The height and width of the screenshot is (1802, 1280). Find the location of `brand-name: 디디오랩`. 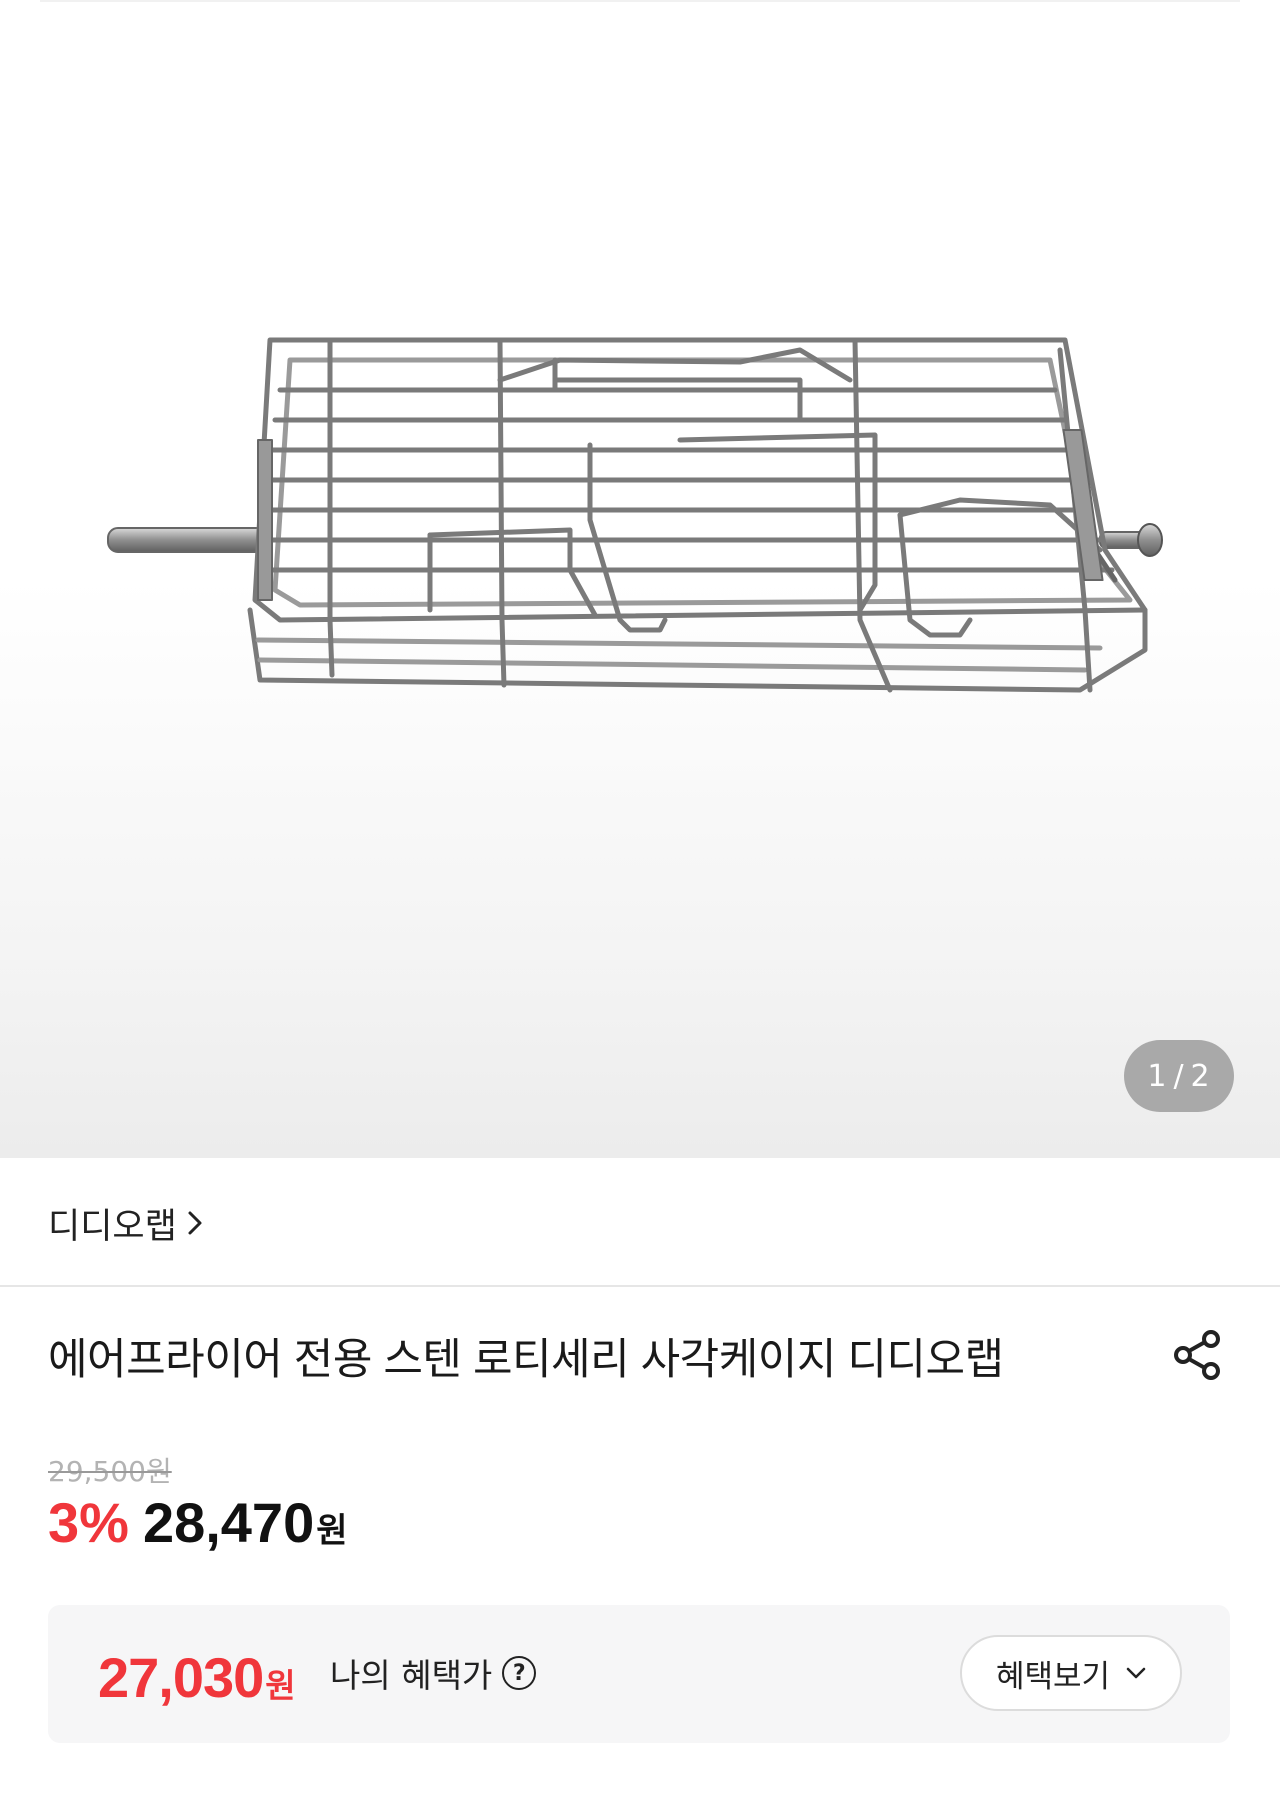

brand-name: 디디오랩 is located at coordinates (112, 1226).